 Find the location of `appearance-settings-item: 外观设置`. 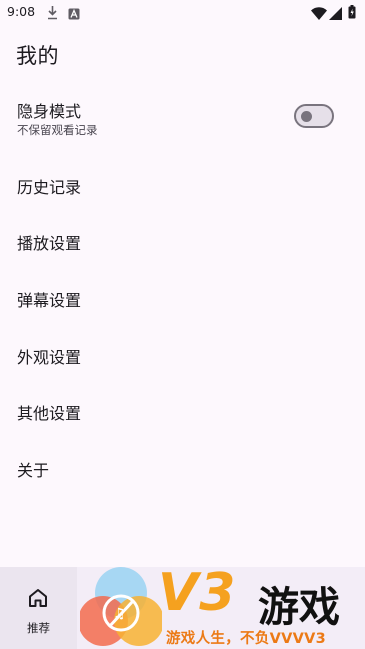

appearance-settings-item: 外观设置 is located at coordinates (182, 355).